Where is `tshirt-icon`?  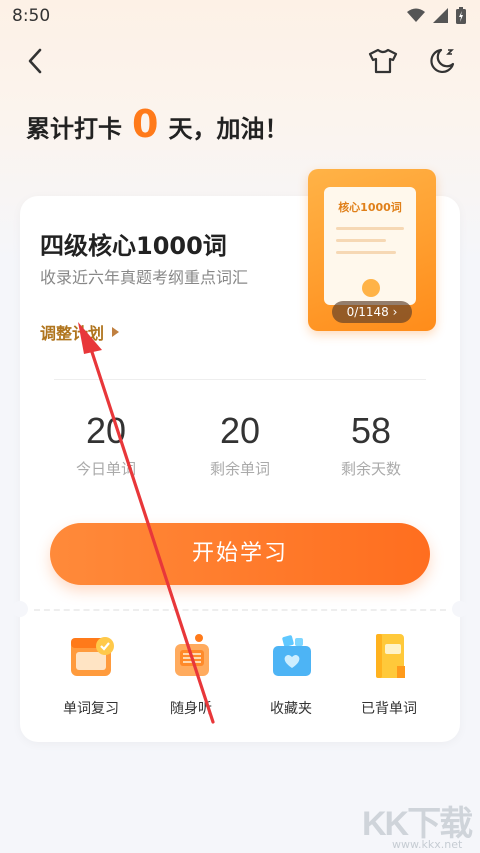
tshirt-icon is located at coordinates (383, 61).